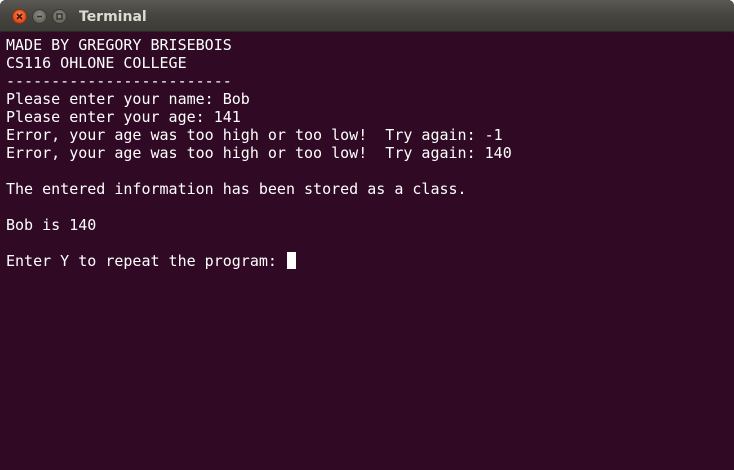 This screenshot has height=470, width=734. What do you see at coordinates (146, 261) in the screenshot?
I see `prompt-text: Enter Y to repeat the program:` at bounding box center [146, 261].